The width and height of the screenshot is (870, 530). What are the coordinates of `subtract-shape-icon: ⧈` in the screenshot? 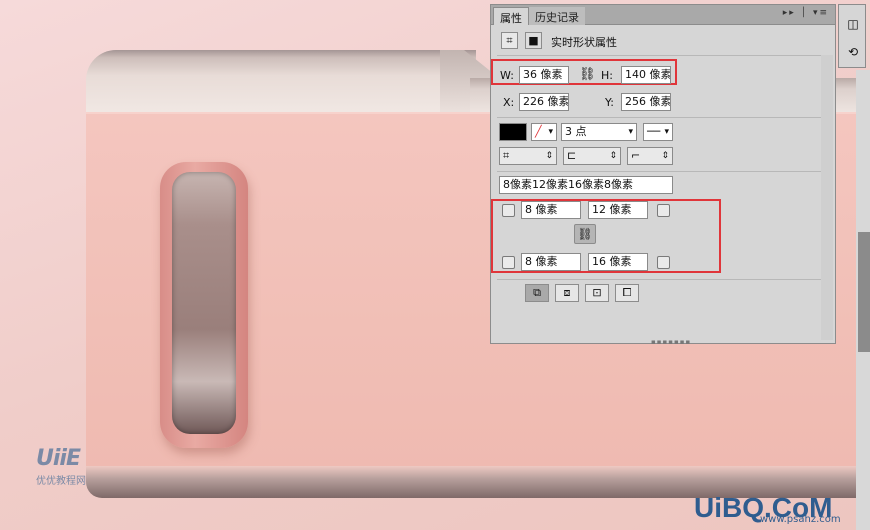 It's located at (567, 293).